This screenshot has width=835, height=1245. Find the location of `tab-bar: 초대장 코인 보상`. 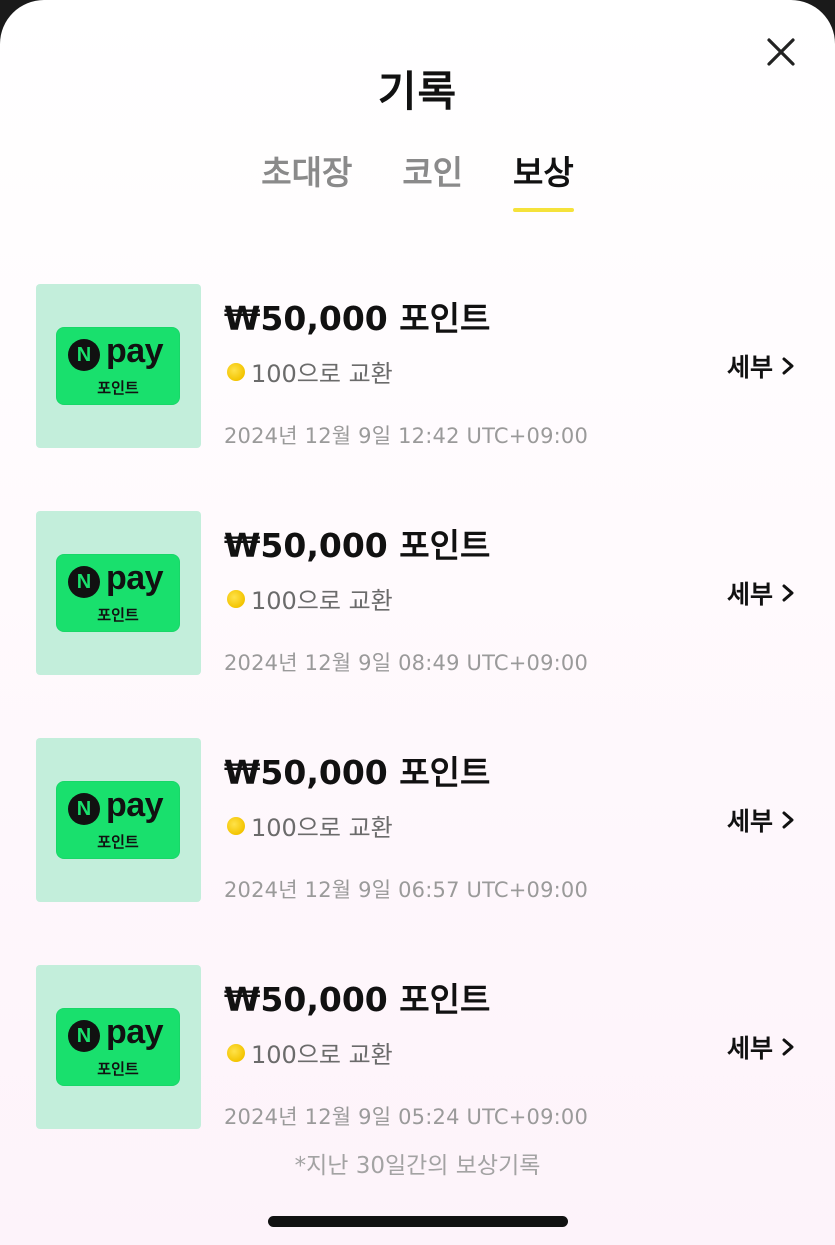

tab-bar: 초대장 코인 보상 is located at coordinates (417, 179).